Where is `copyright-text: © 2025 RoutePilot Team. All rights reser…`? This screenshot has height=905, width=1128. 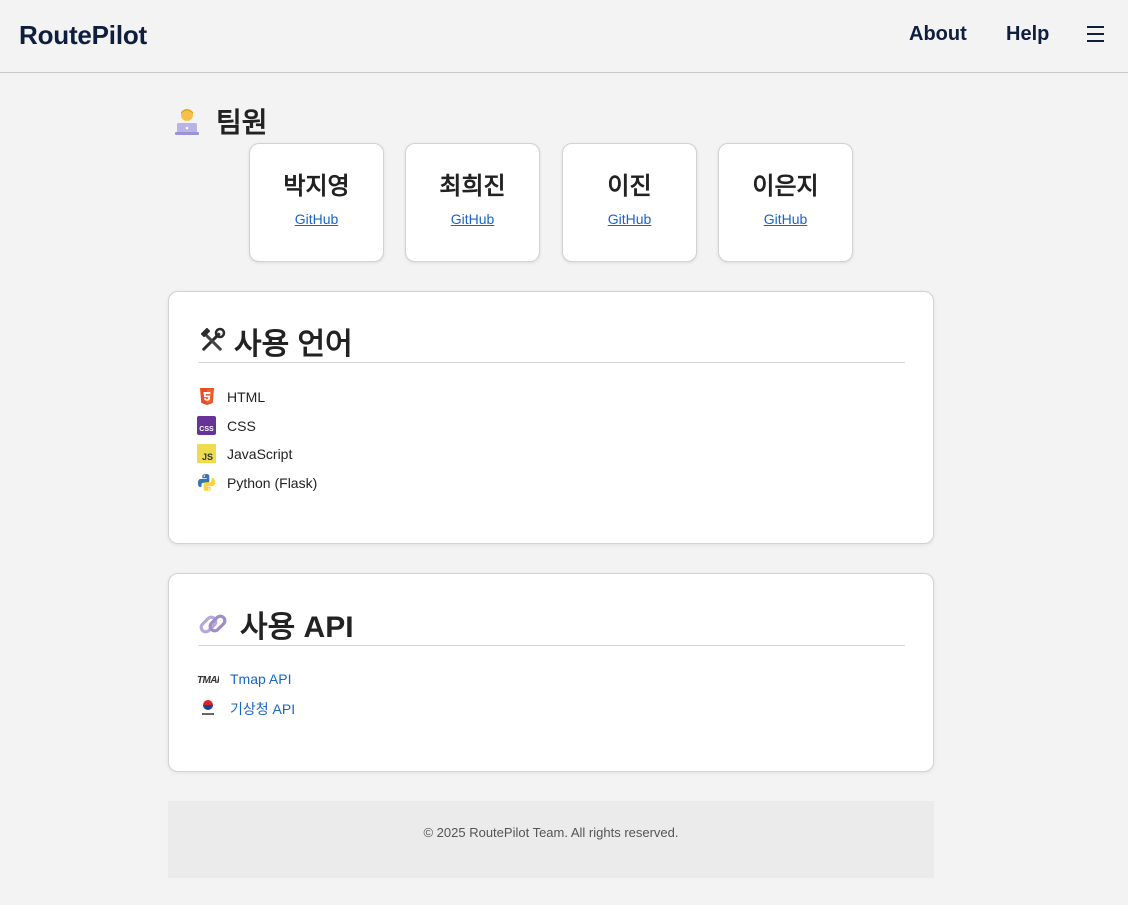 copyright-text: © 2025 RoutePilot Team. All rights reser… is located at coordinates (551, 832).